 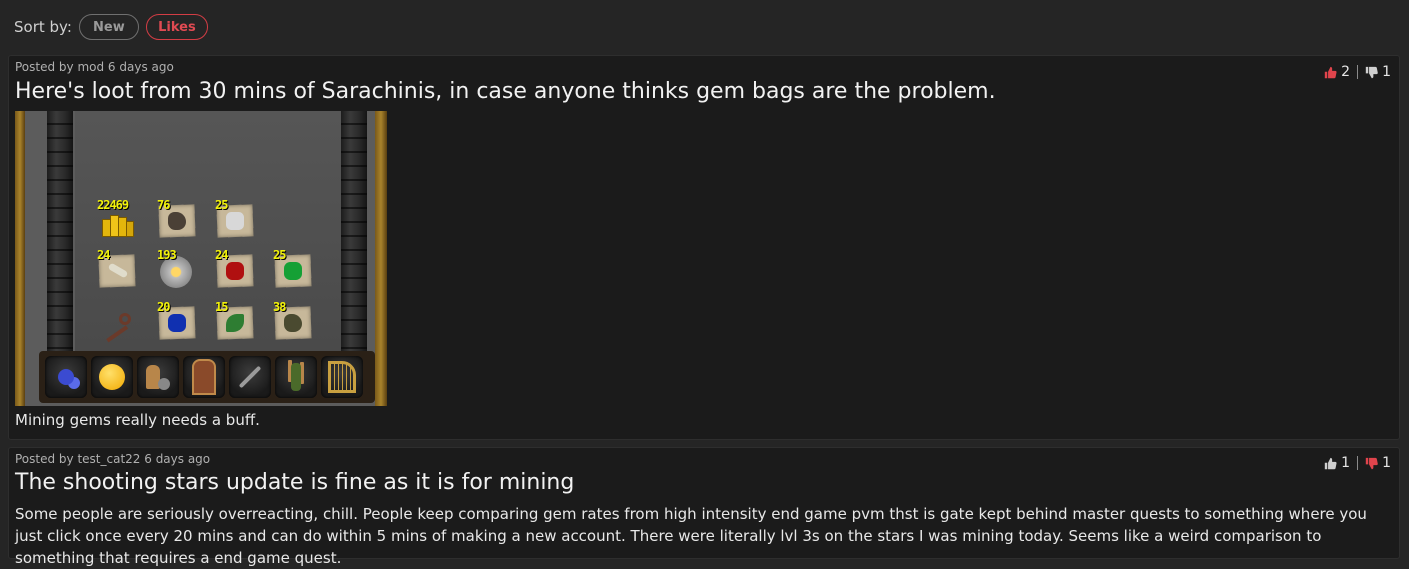 I want to click on wood-frame-left, so click(x=20, y=258).